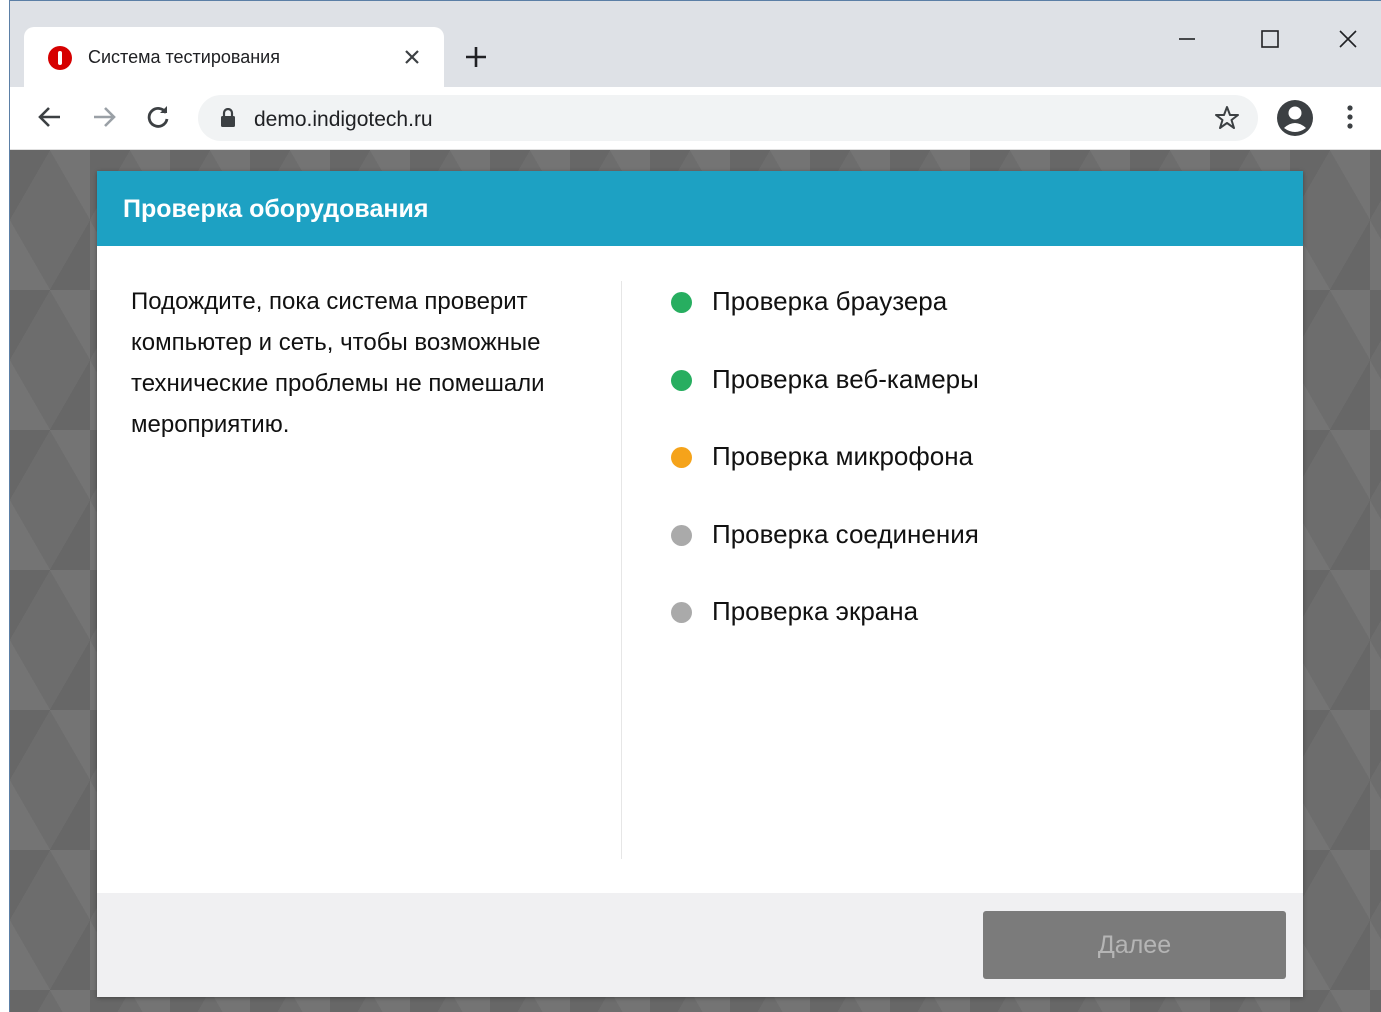  I want to click on minimize-icon, so click(1187, 39).